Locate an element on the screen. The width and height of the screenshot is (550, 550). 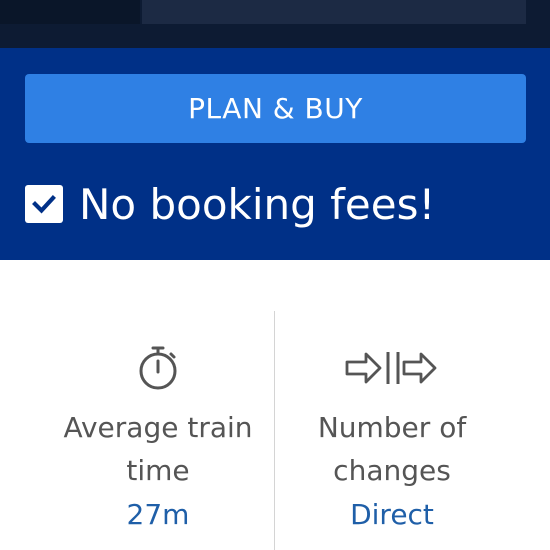
average-train-time-label: Average train time is located at coordinates (158, 449).